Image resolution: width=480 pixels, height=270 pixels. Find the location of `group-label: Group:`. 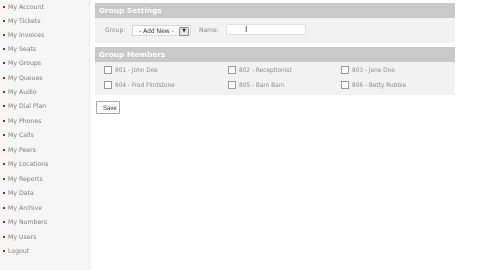

group-label: Group: is located at coordinates (115, 30).